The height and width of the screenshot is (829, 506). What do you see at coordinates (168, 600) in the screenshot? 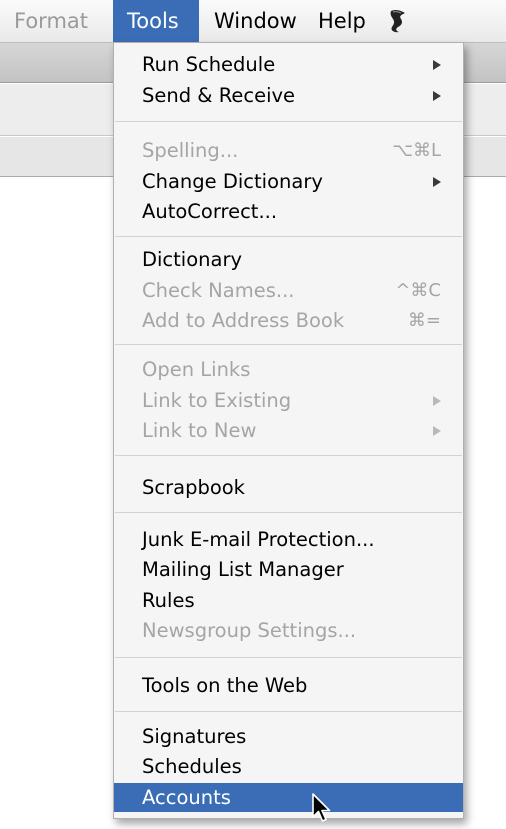
I see `menu-item-label: Rules` at bounding box center [168, 600].